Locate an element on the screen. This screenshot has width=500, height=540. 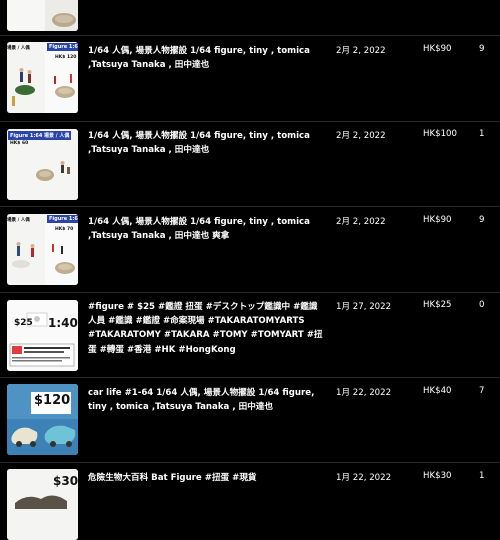
item-quantity: 7 is located at coordinates (482, 391).